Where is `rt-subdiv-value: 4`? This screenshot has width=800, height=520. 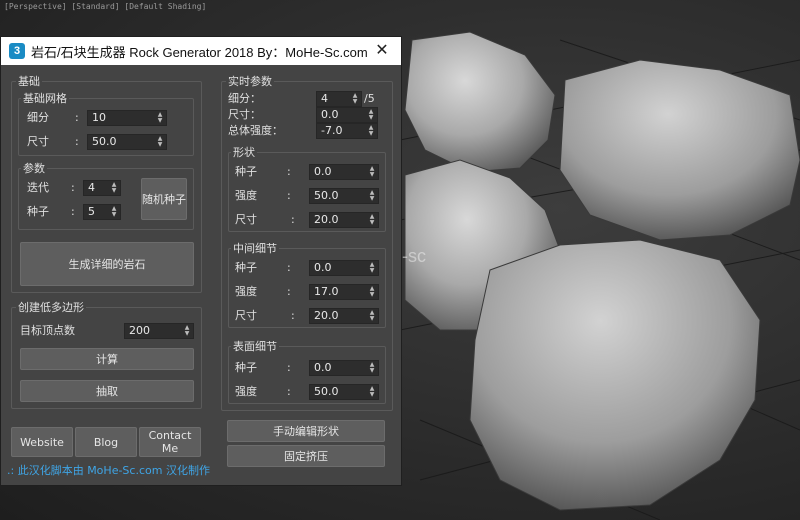
rt-subdiv-value: 4 is located at coordinates (324, 99).